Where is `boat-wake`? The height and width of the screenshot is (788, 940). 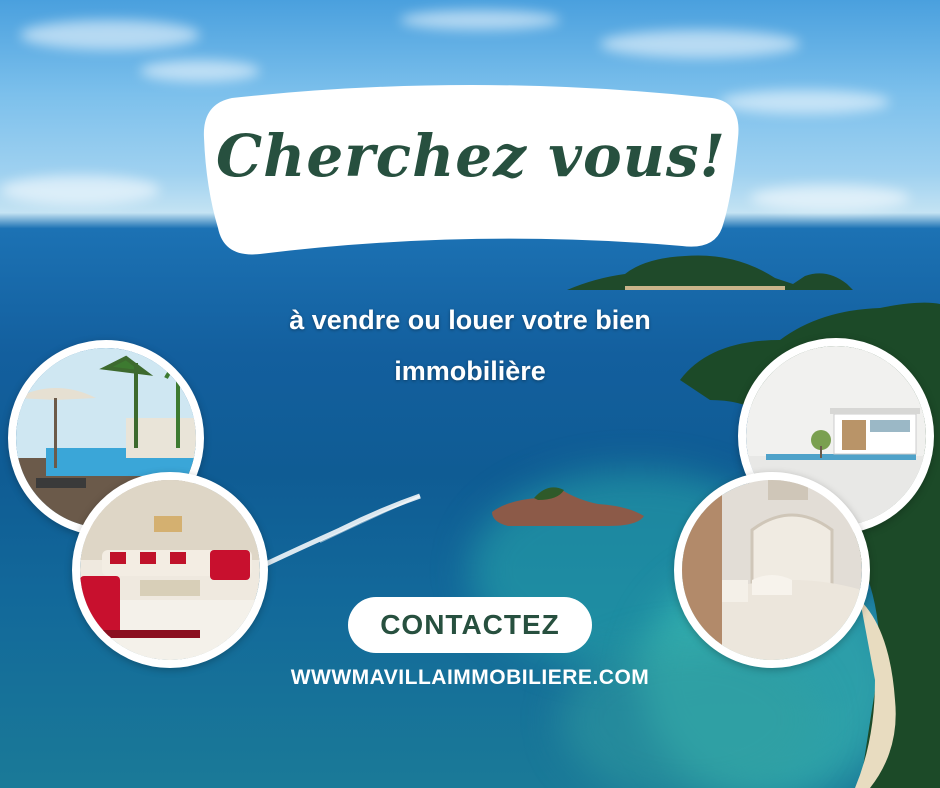
boat-wake is located at coordinates (342, 530).